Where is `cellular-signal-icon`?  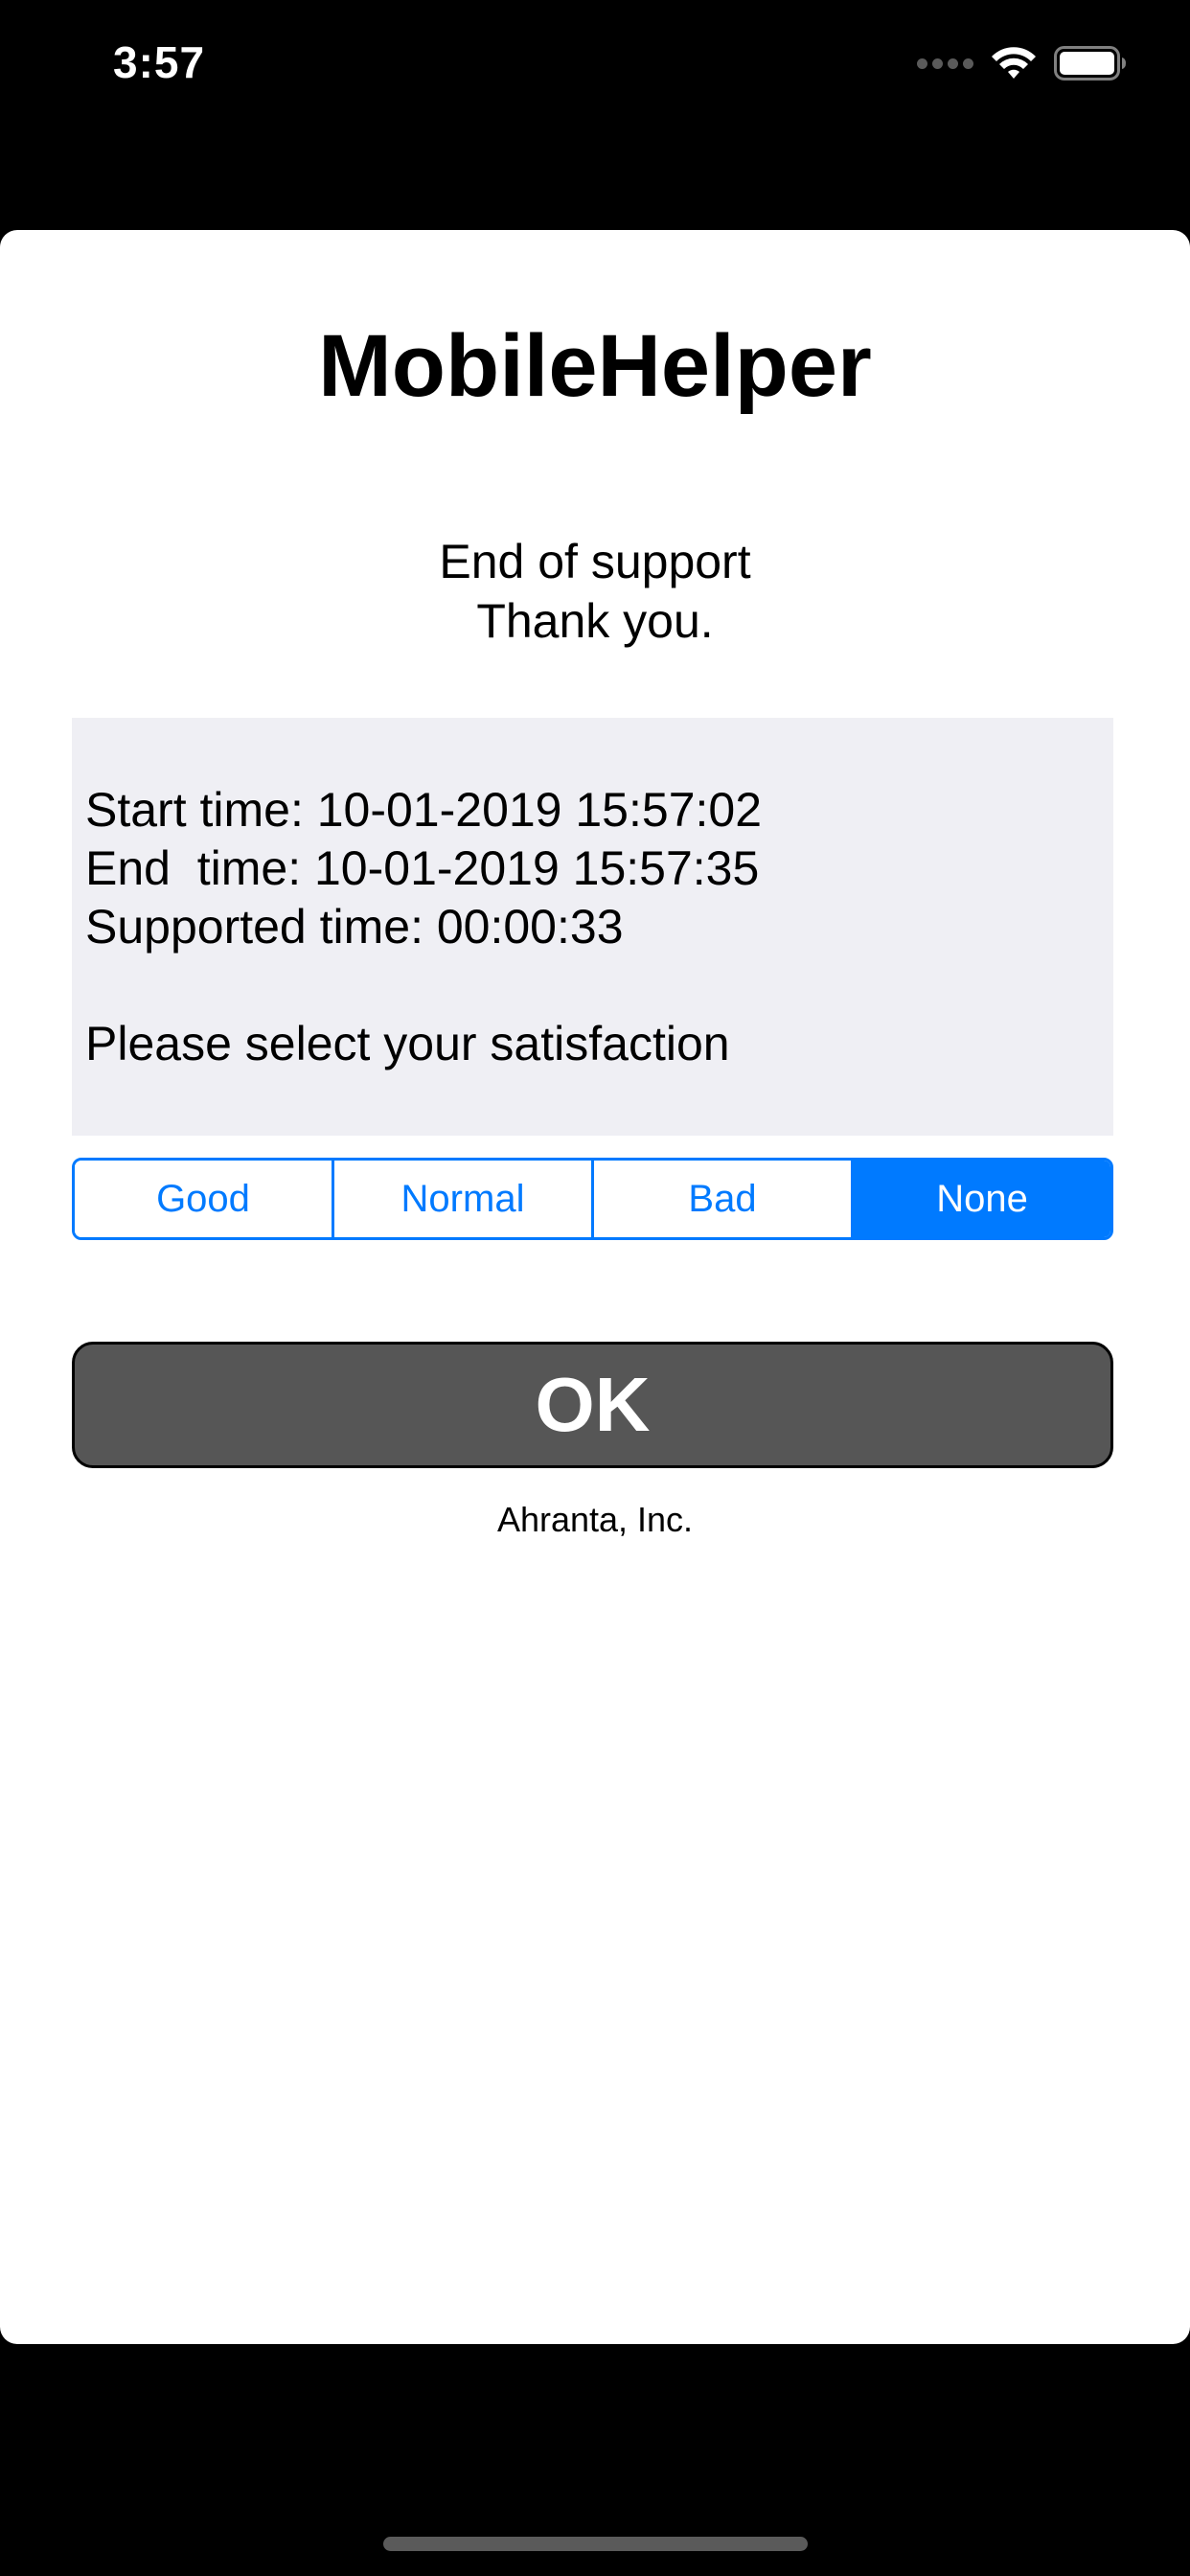 cellular-signal-icon is located at coordinates (945, 63).